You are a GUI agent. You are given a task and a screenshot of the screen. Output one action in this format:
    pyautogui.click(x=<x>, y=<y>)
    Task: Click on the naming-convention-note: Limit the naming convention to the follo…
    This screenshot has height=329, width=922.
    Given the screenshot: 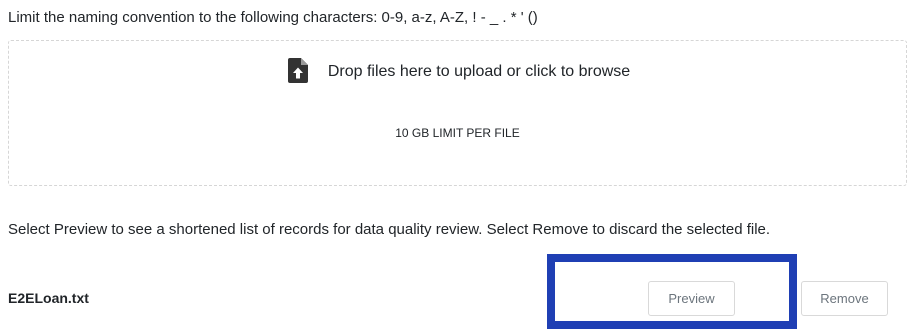 What is the action you would take?
    pyautogui.click(x=273, y=17)
    